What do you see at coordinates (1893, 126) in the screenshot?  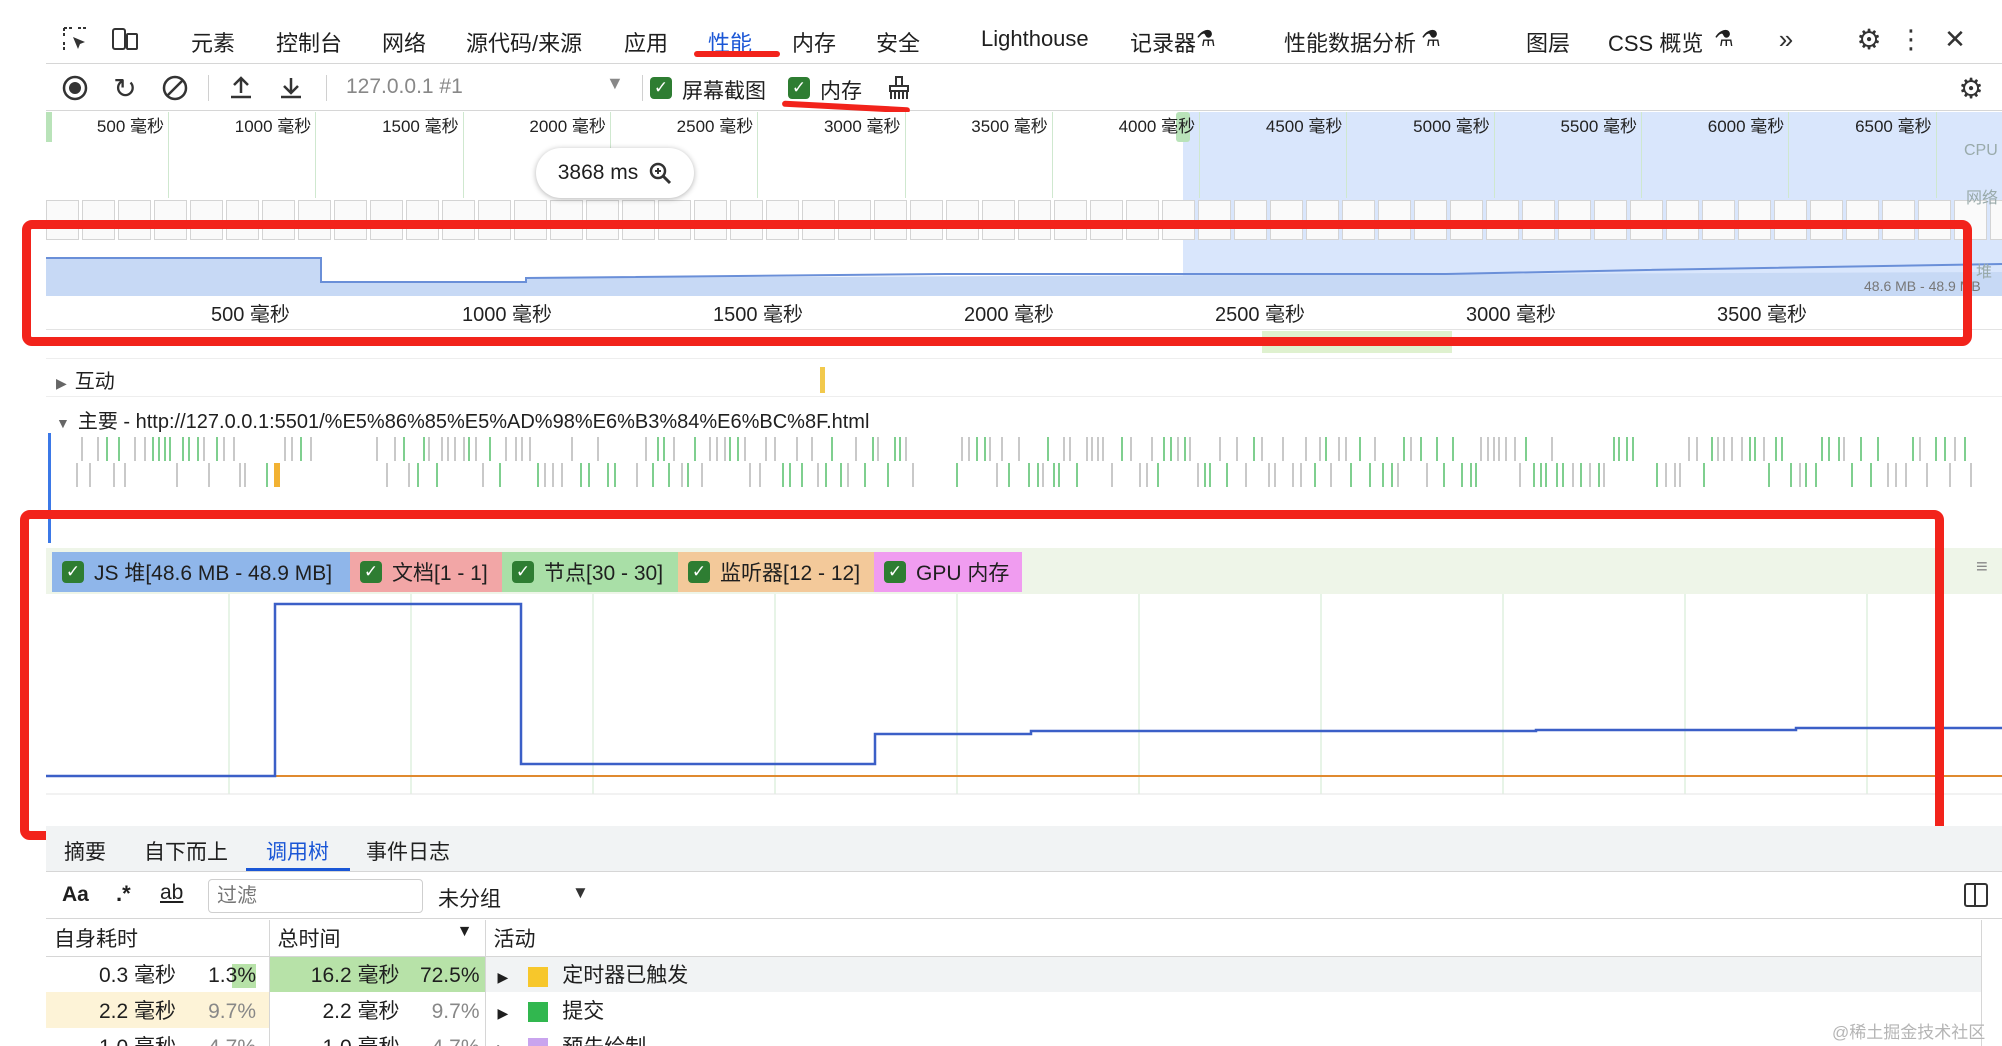 I see `overview-time-label: 6500 毫秒` at bounding box center [1893, 126].